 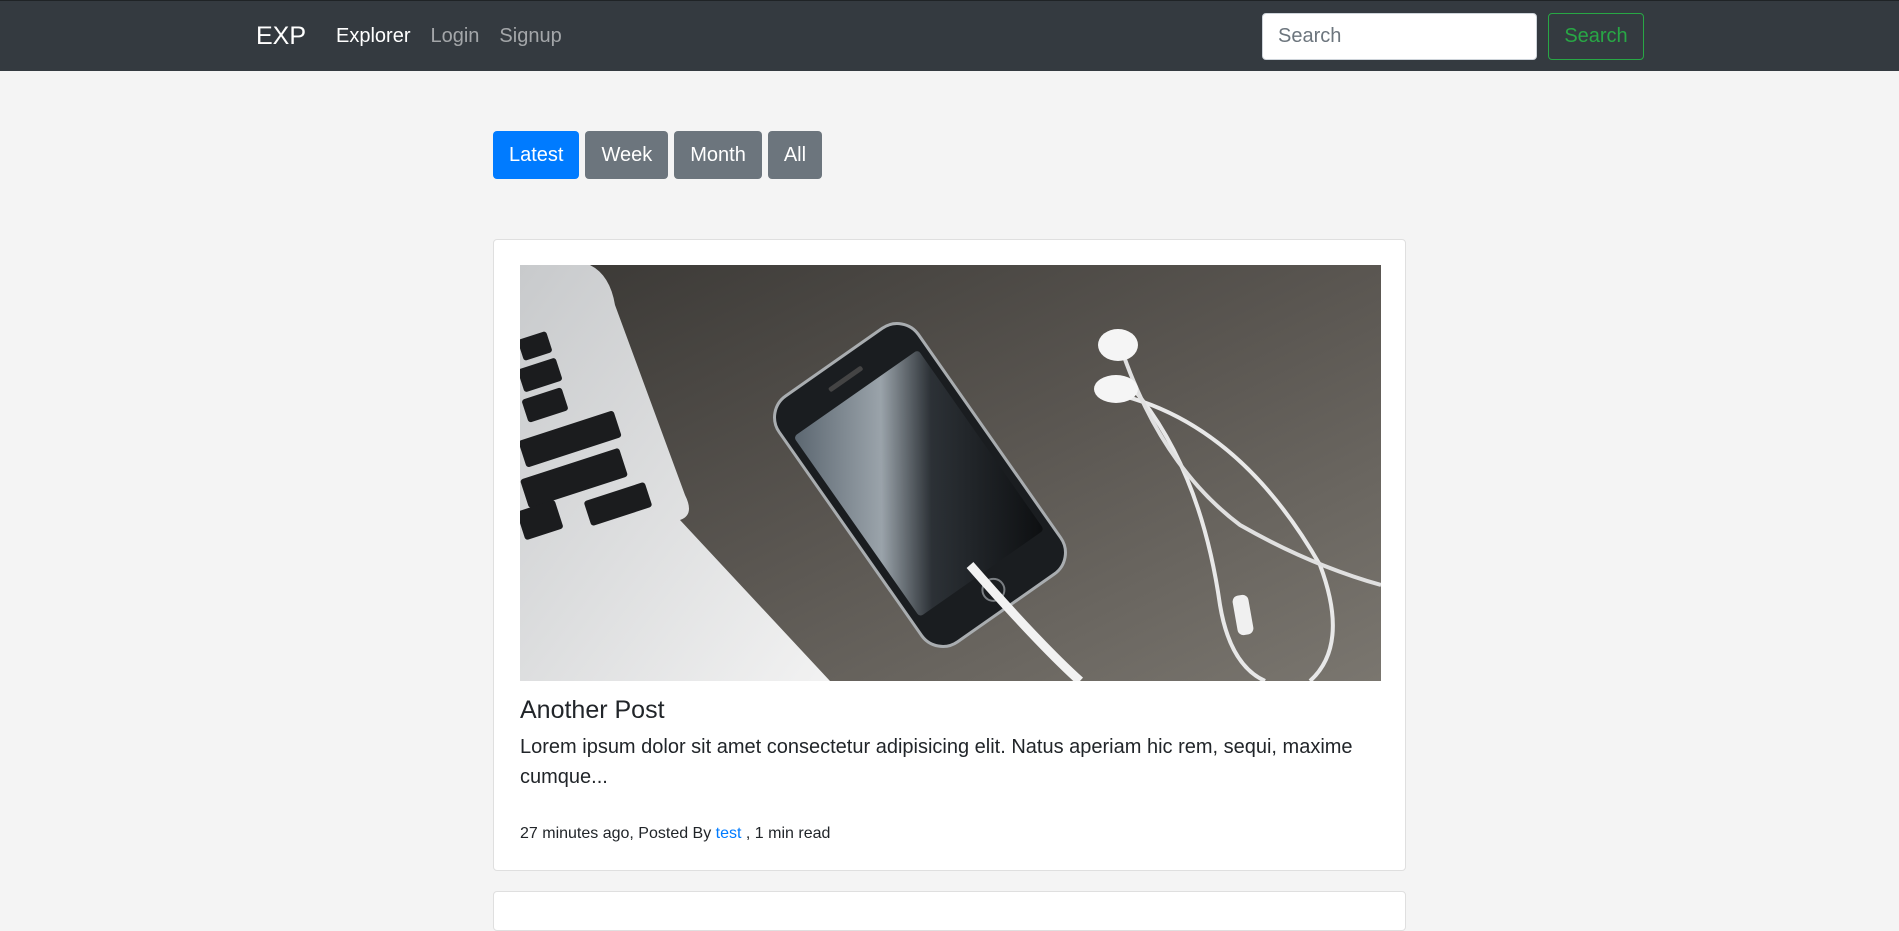 I want to click on nav-link-signup: Signup, so click(x=530, y=36).